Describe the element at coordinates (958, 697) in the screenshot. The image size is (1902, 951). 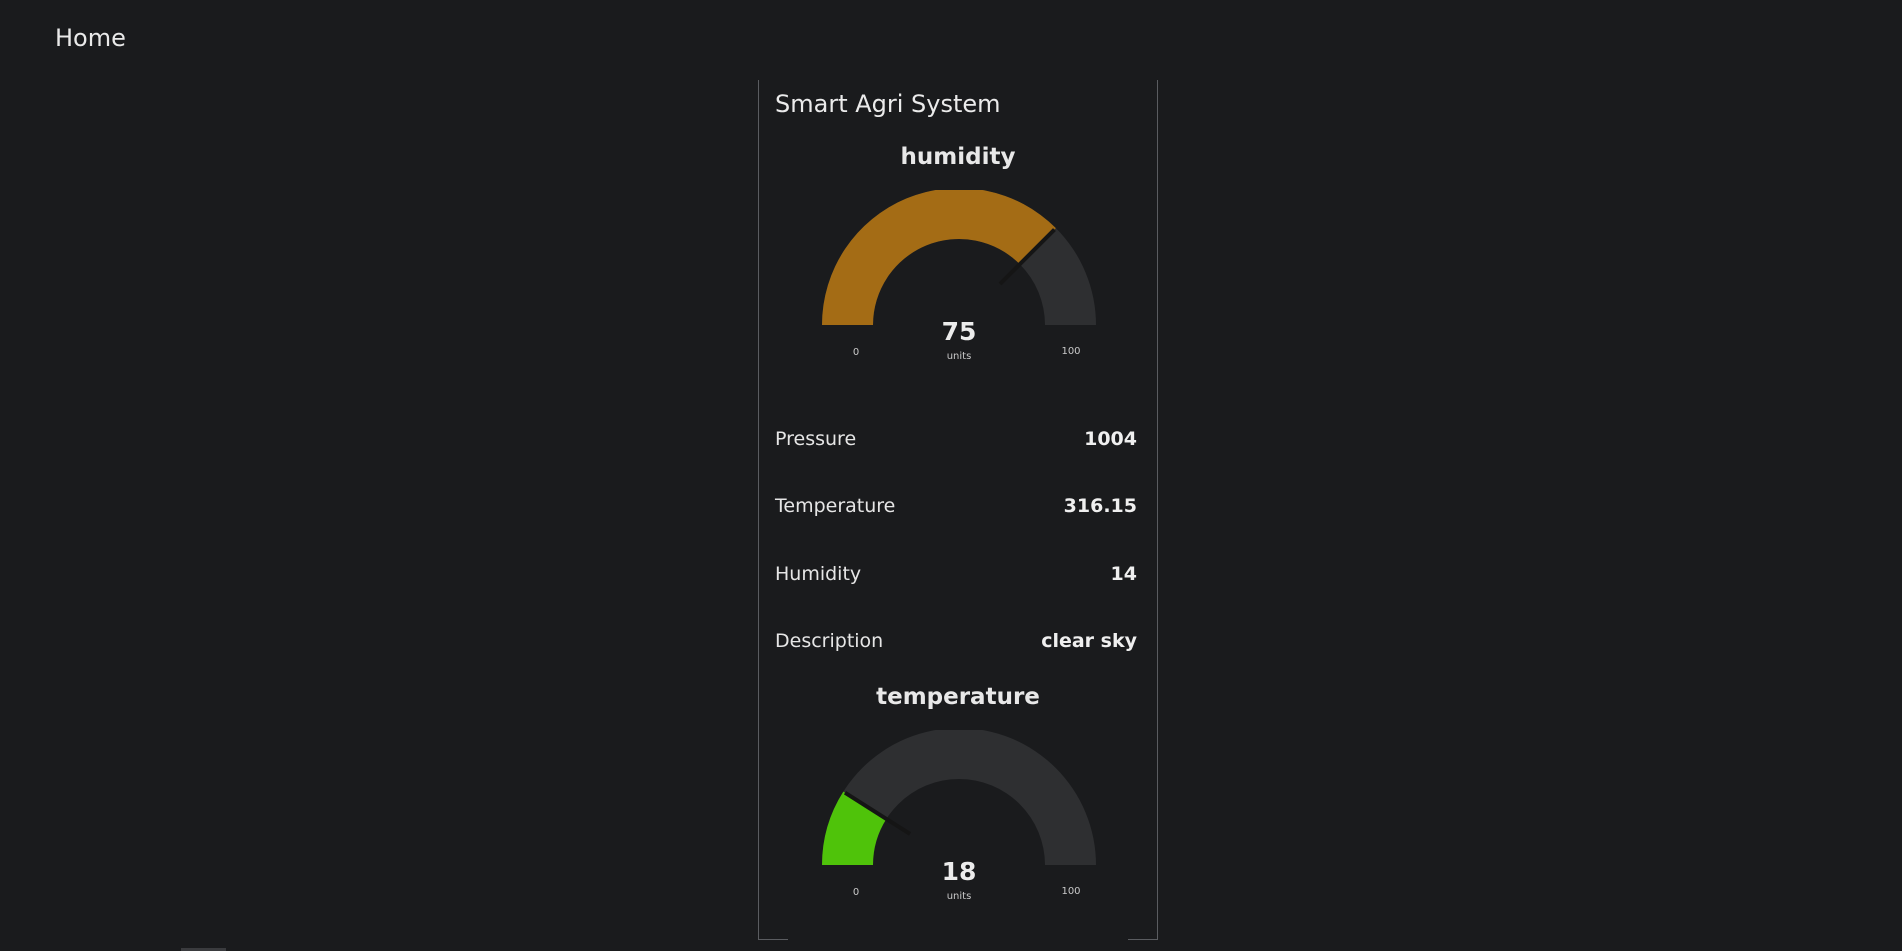
I see `temperature-gauge-title: temperature` at that location.